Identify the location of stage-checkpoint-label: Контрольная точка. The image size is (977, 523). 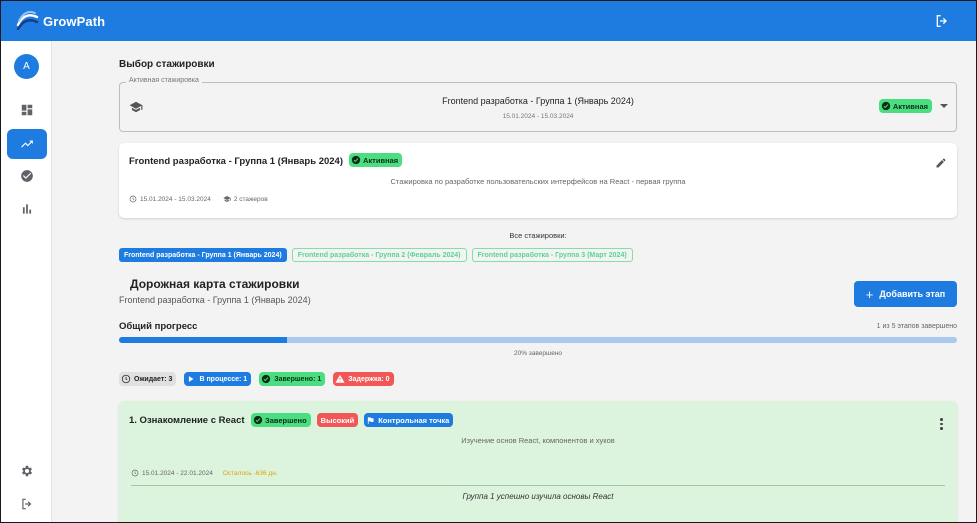
(414, 420).